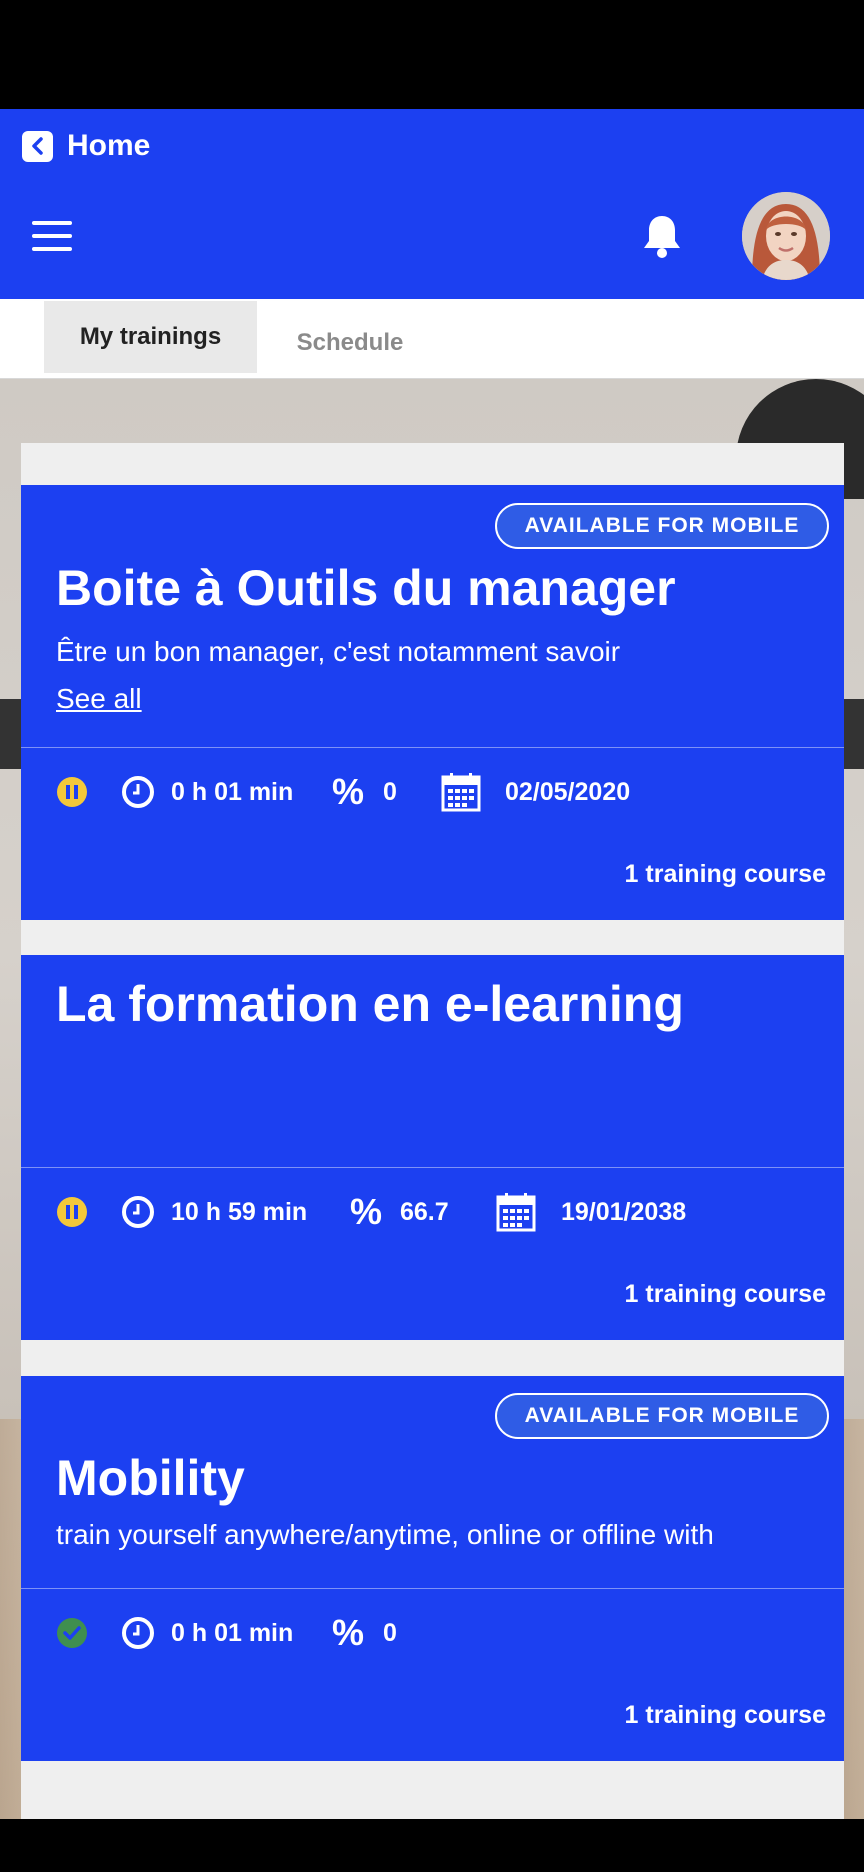  I want to click on back-label: Home, so click(109, 145).